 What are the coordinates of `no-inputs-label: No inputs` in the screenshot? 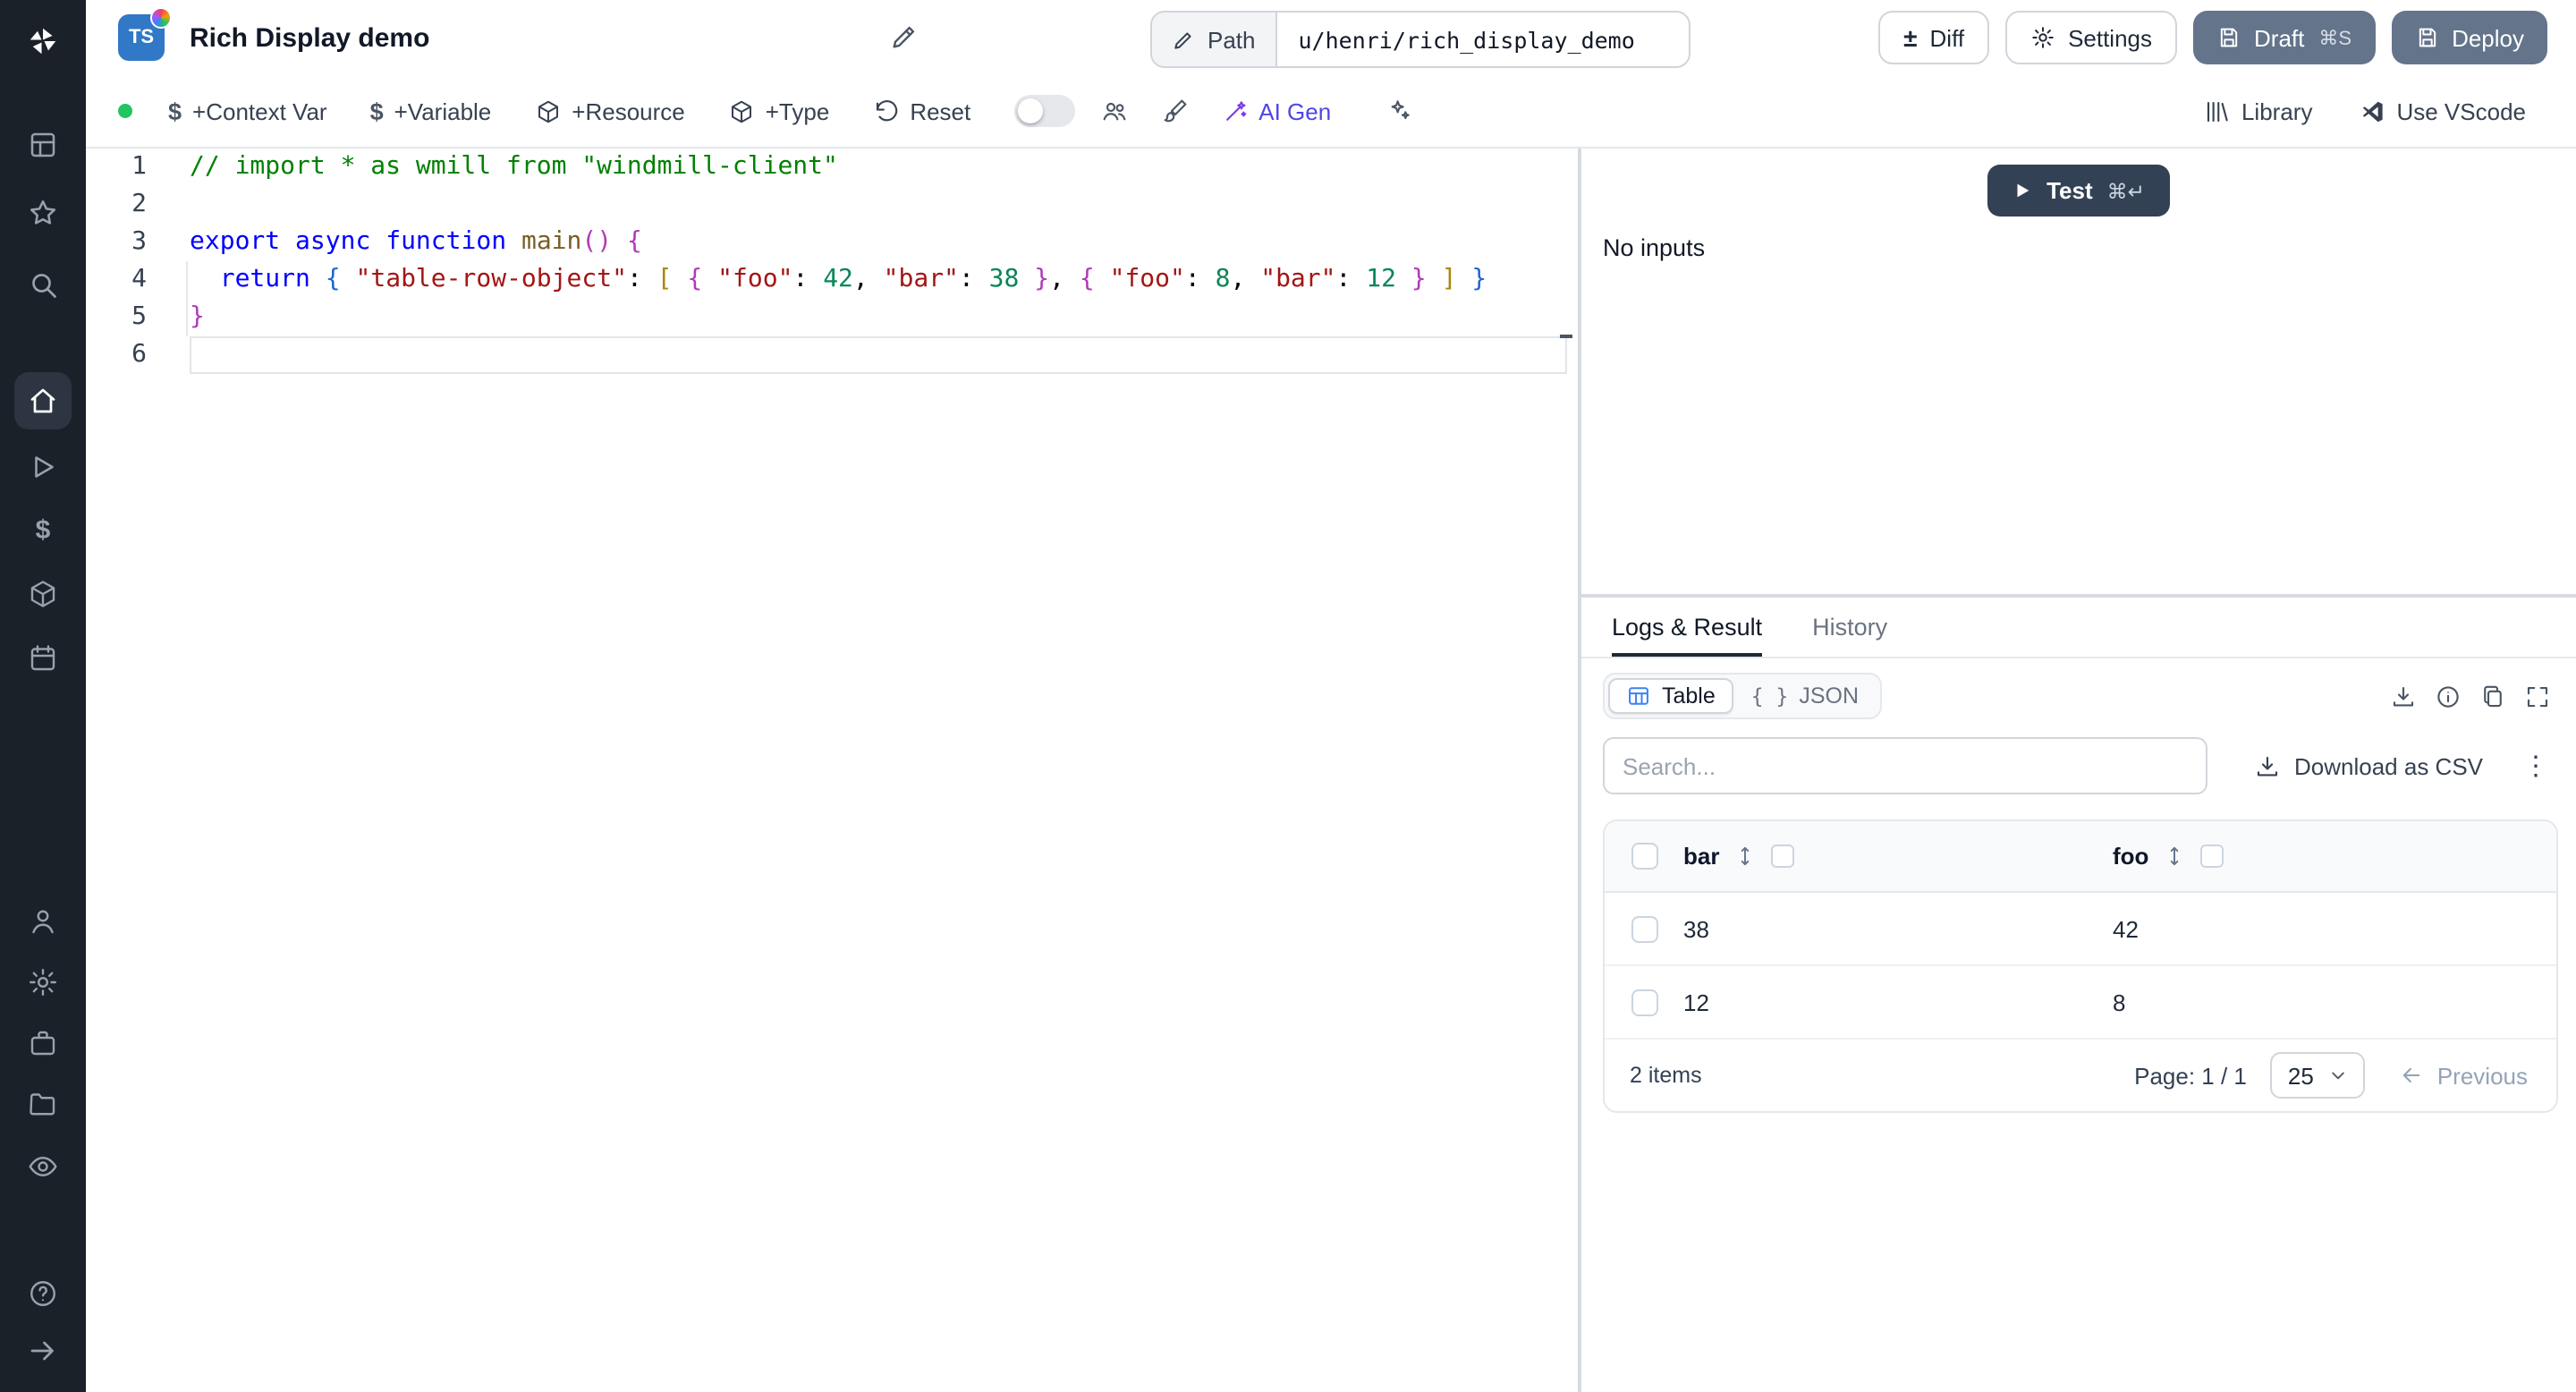 It's located at (1654, 247).